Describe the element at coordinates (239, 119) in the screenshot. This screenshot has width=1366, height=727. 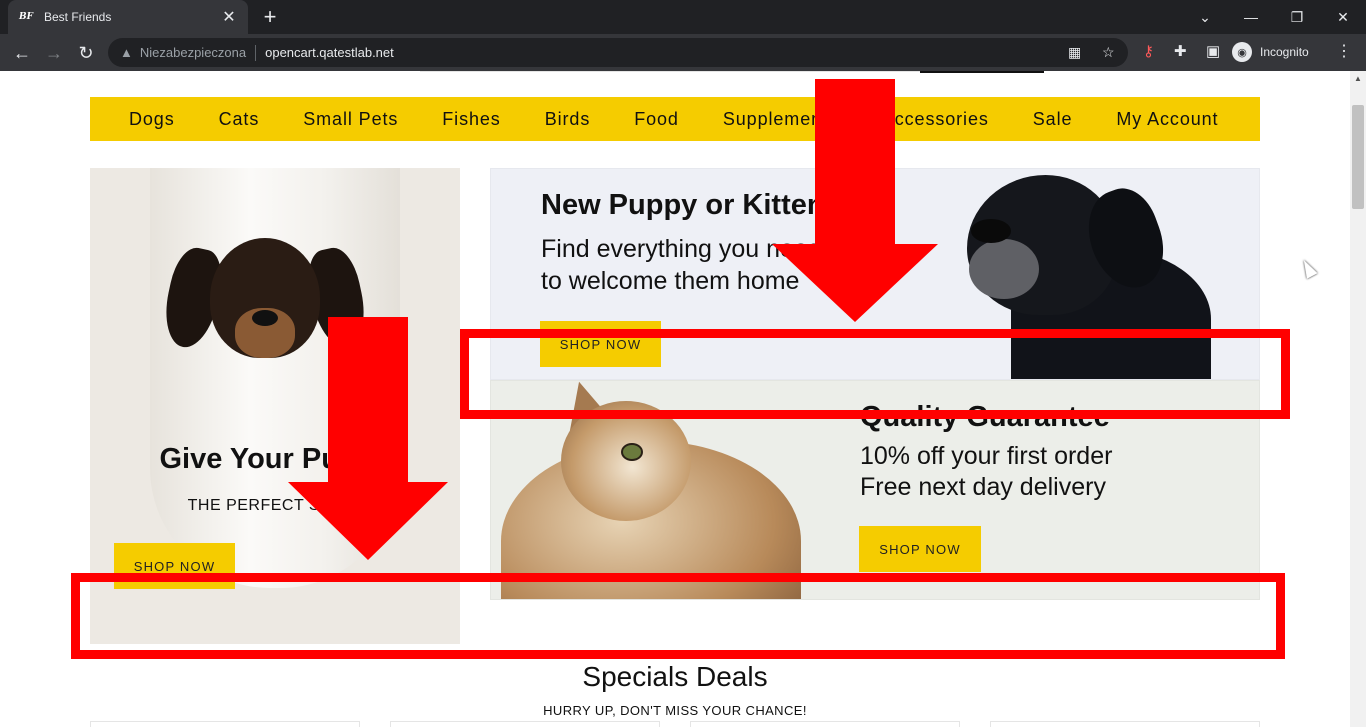
I see `menu-item-cats: Cats` at that location.